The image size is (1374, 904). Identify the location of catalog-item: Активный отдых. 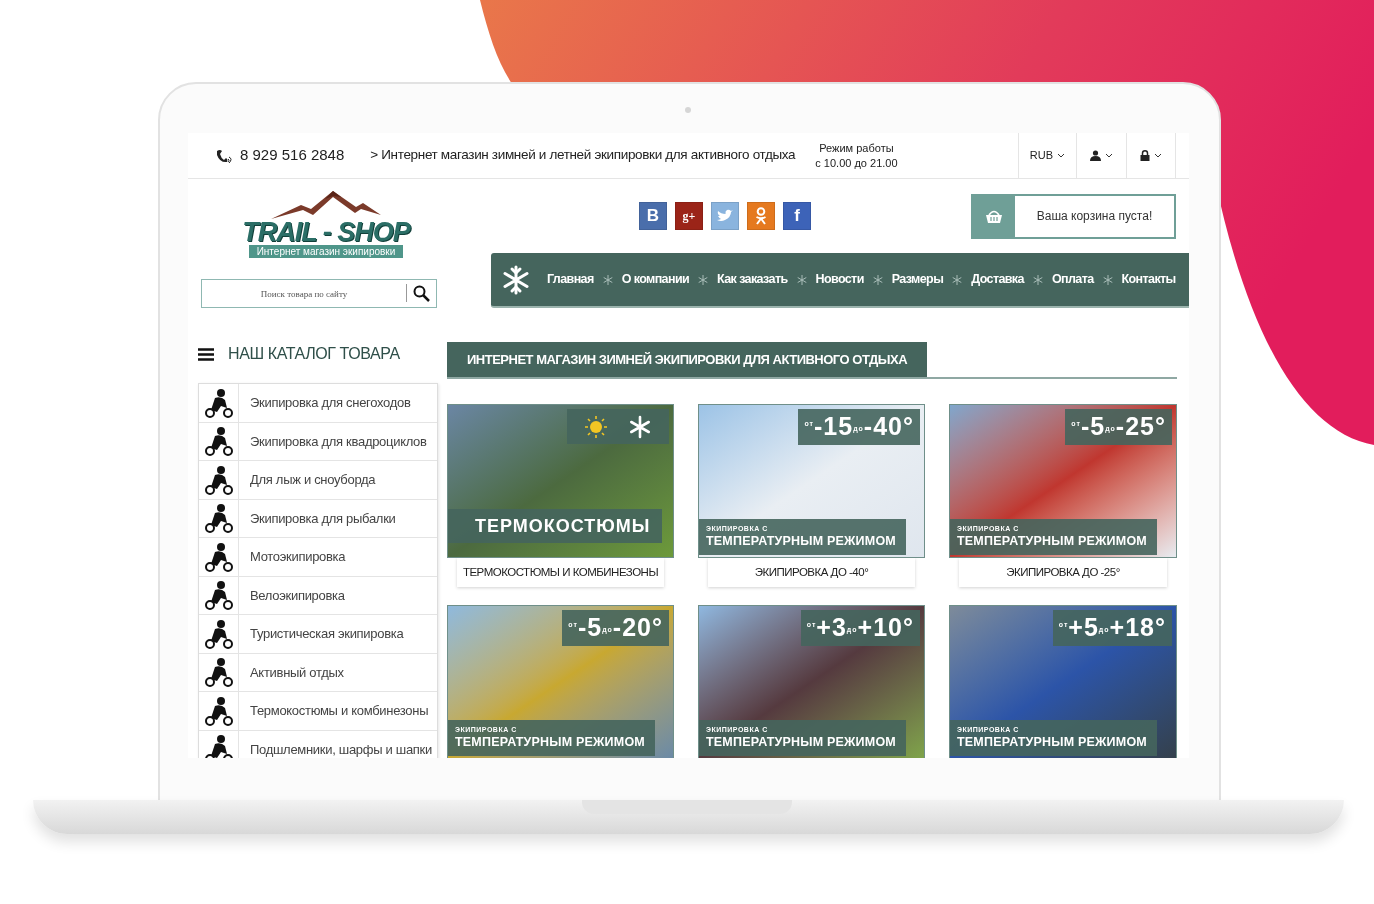
(318, 672).